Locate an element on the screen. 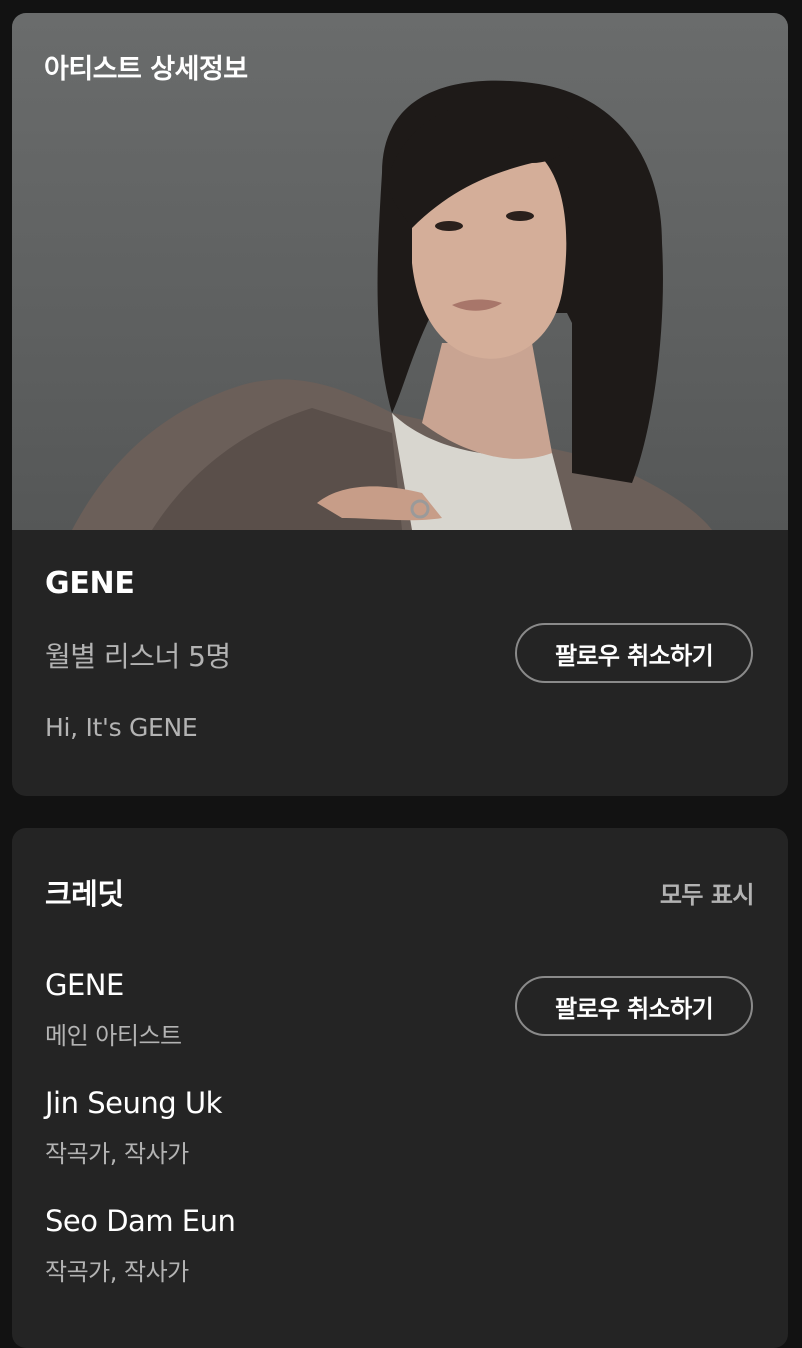 The image size is (802, 1348). unfollow-button: 팔로우 취소하기 is located at coordinates (634, 653).